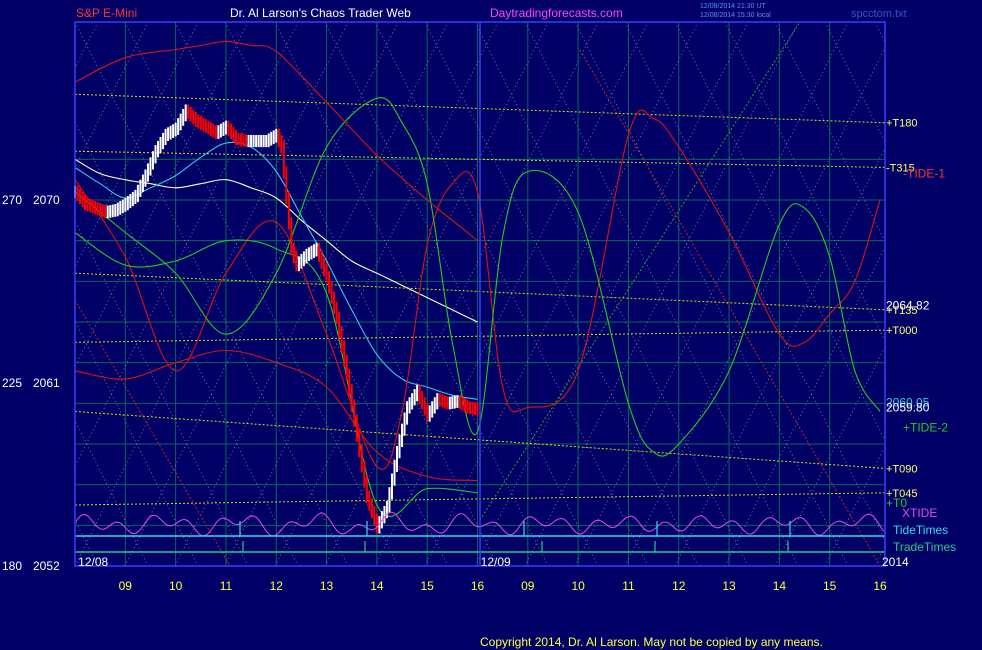  Describe the element at coordinates (902, 124) in the screenshot. I see `tide-level-label: +T180` at that location.